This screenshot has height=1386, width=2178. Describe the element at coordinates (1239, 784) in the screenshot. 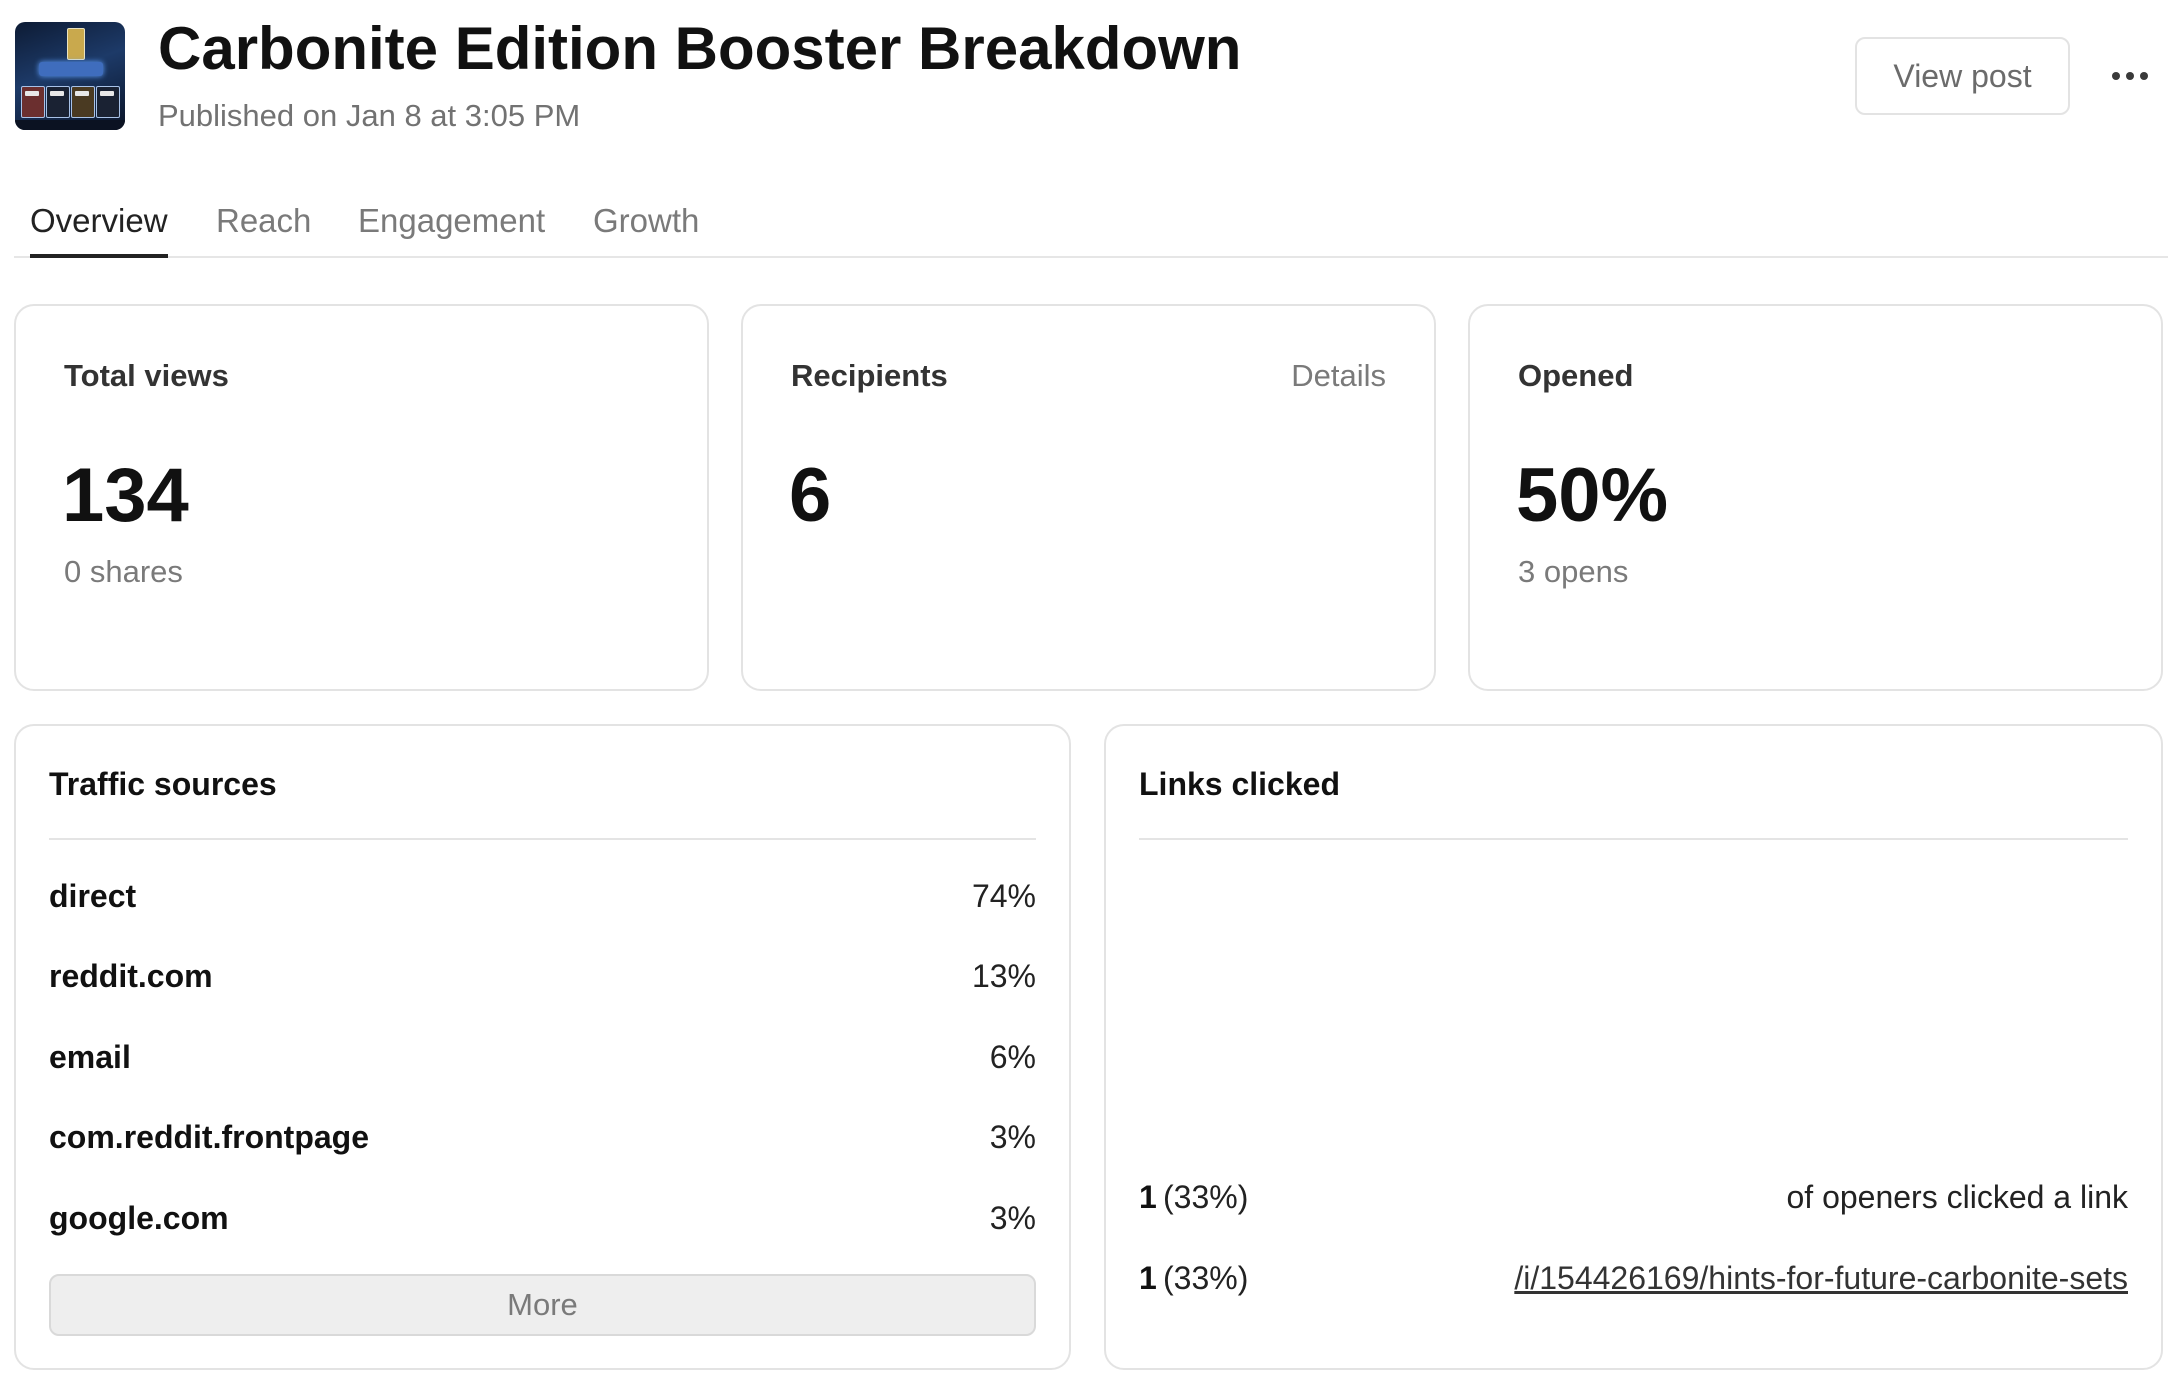

I see `panel-title: Links clicked` at that location.